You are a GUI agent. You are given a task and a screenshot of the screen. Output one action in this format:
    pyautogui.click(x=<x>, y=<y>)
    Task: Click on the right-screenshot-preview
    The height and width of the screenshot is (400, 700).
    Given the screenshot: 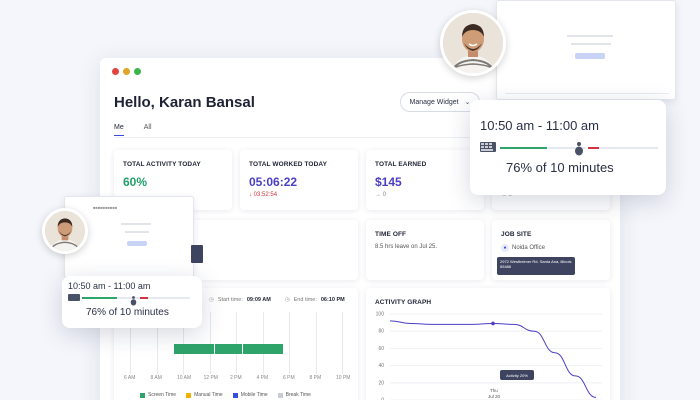 What is the action you would take?
    pyautogui.click(x=586, y=50)
    